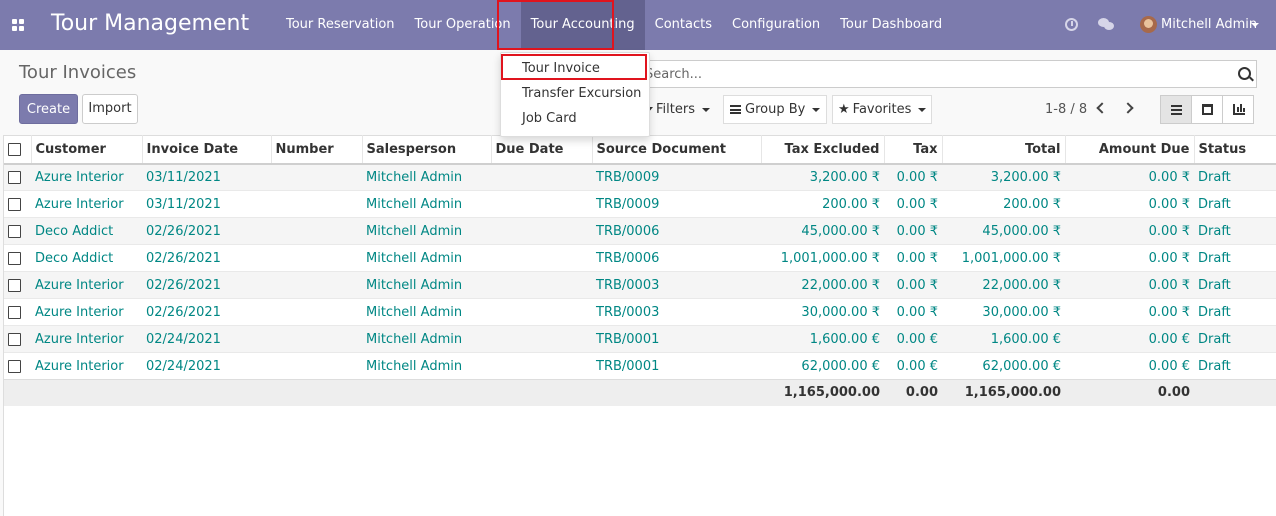 The width and height of the screenshot is (1276, 516). What do you see at coordinates (14, 149) in the screenshot?
I see `select-all-checkbox` at bounding box center [14, 149].